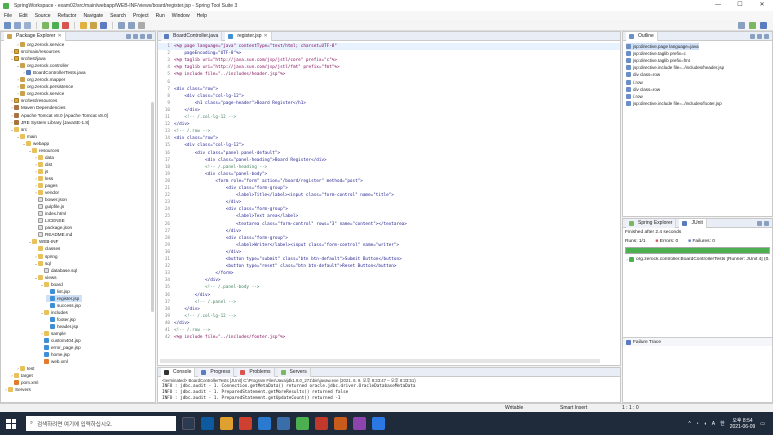  Describe the element at coordinates (61, 319) in the screenshot. I see `tree-item: footer.jsp` at that location.